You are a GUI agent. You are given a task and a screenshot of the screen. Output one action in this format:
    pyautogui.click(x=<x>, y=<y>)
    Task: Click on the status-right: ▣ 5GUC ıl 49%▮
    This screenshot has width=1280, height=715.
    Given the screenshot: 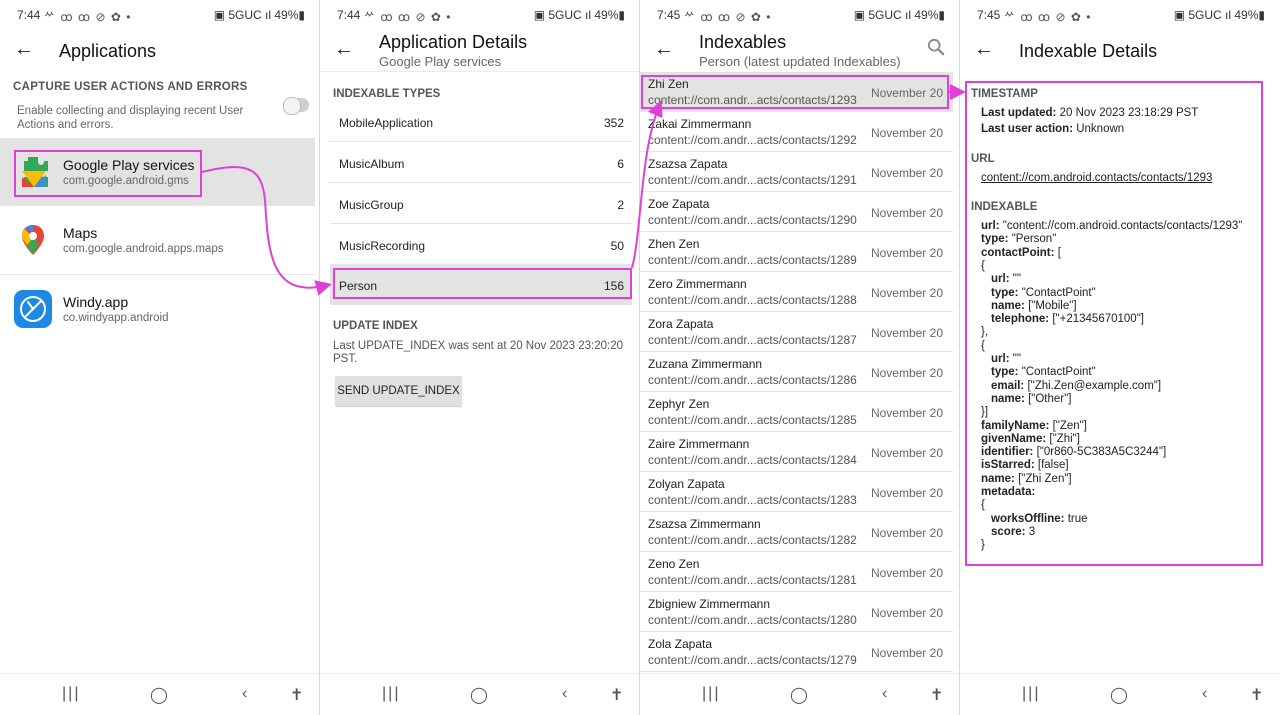 What is the action you would take?
    pyautogui.click(x=579, y=15)
    